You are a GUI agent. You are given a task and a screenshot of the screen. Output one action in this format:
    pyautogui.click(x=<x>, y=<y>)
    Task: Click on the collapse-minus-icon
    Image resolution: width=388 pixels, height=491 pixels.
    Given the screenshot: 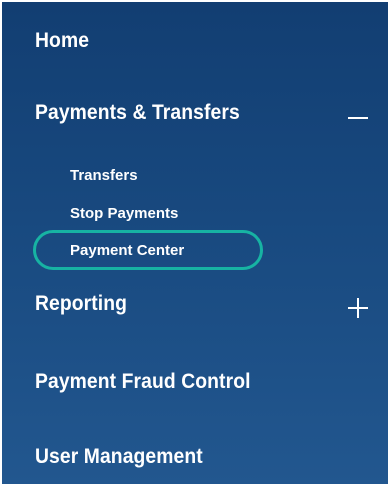 What is the action you would take?
    pyautogui.click(x=358, y=118)
    